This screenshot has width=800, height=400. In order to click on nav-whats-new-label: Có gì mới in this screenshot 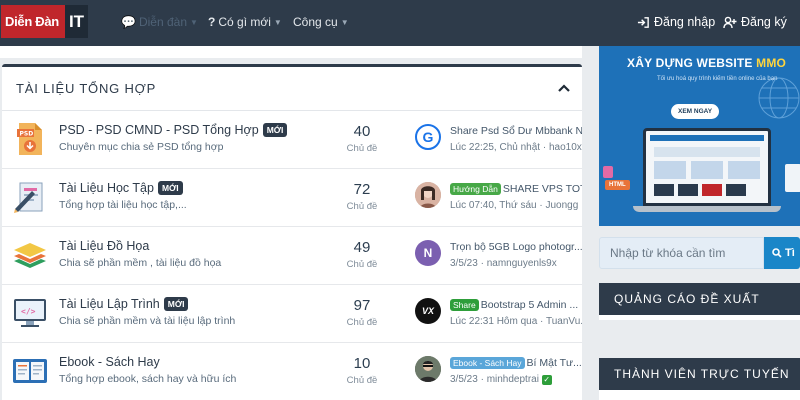, I will do `click(244, 22)`.